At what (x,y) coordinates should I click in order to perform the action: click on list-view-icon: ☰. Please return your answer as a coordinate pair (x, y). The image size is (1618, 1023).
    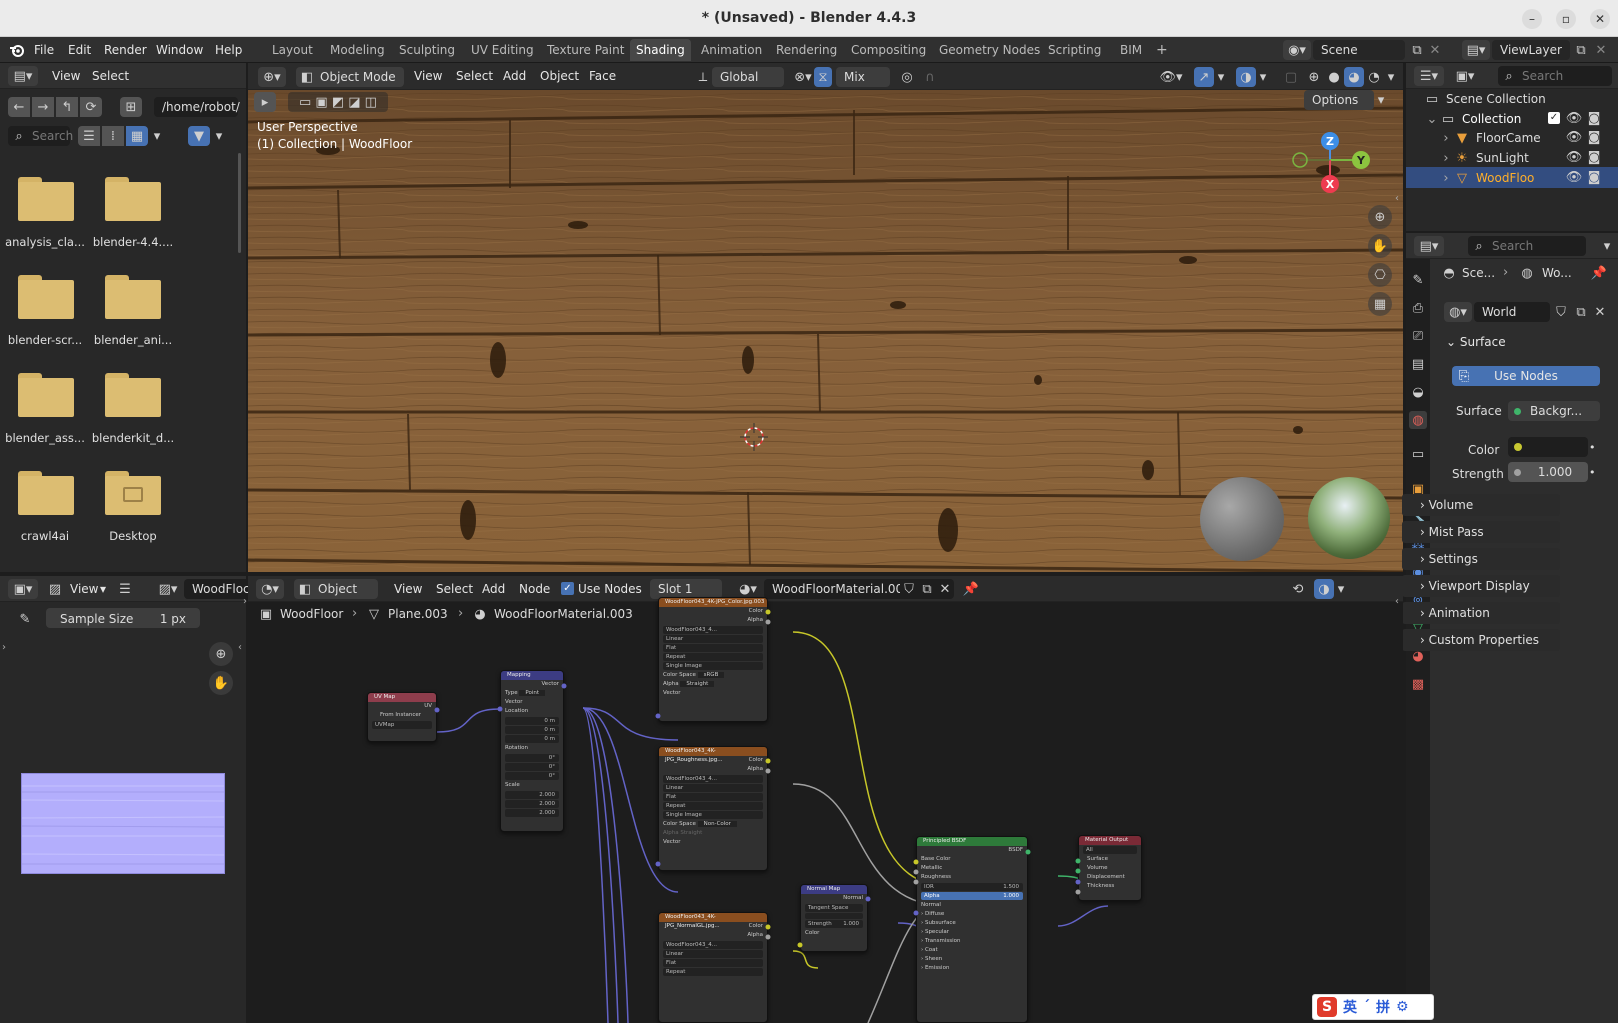
    Looking at the image, I should click on (89, 136).